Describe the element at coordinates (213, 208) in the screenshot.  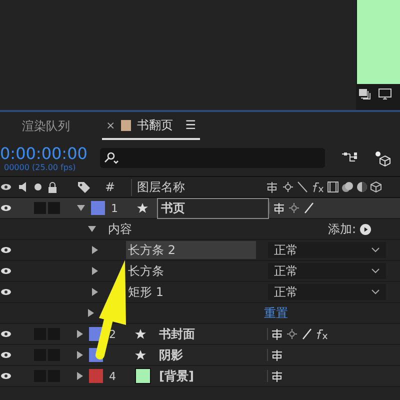
I see `layer-name: 书页` at that location.